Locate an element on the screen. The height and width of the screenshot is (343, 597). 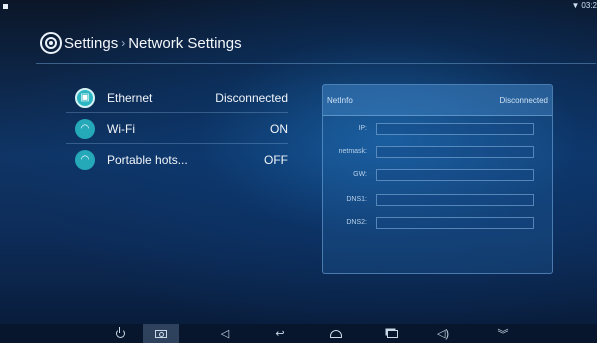
field-label: netmask: is located at coordinates (352, 151).